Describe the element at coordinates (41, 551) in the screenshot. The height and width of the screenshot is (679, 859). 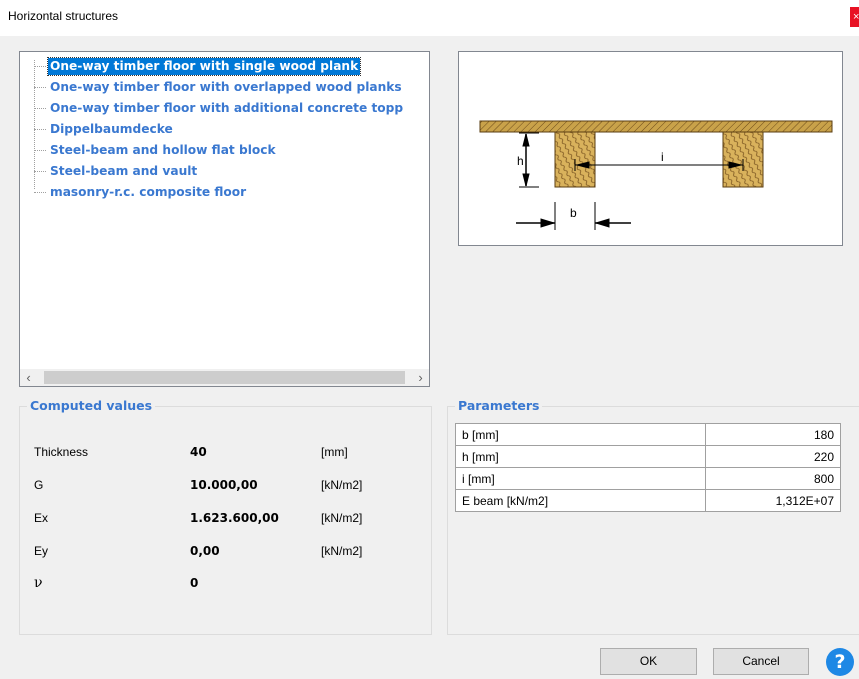
I see `computed-label: Ey` at that location.